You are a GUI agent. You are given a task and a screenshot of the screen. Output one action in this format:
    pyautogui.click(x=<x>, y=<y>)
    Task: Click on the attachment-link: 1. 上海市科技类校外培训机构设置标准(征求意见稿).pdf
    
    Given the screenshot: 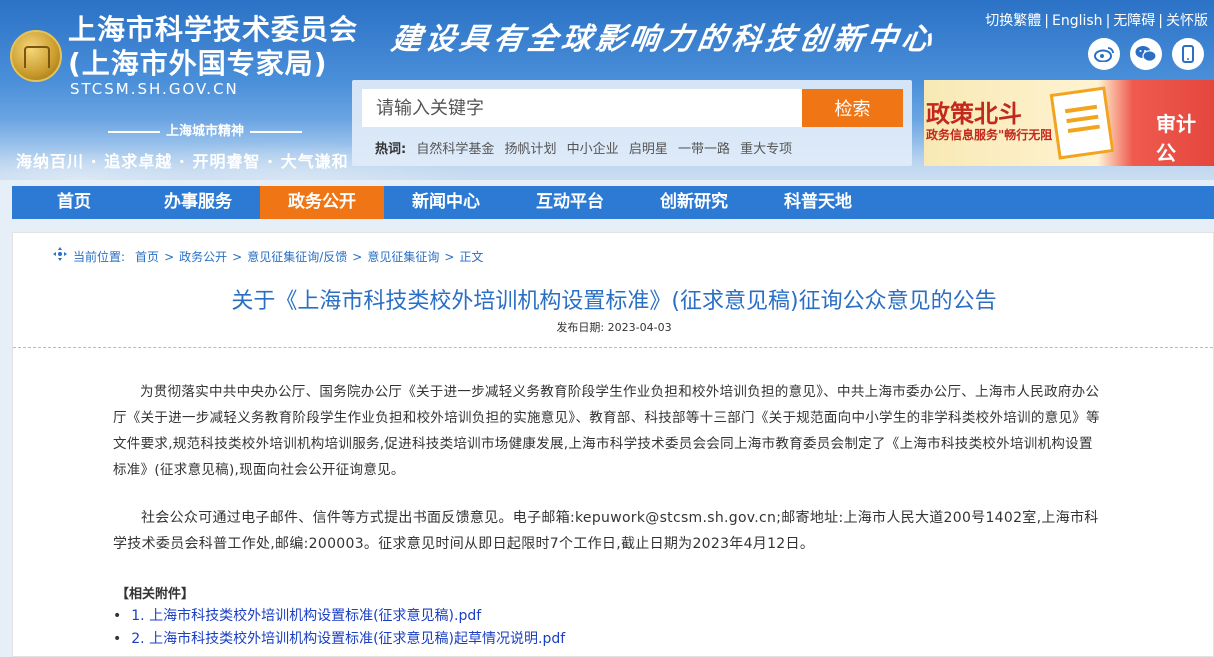 What is the action you would take?
    pyautogui.click(x=306, y=616)
    